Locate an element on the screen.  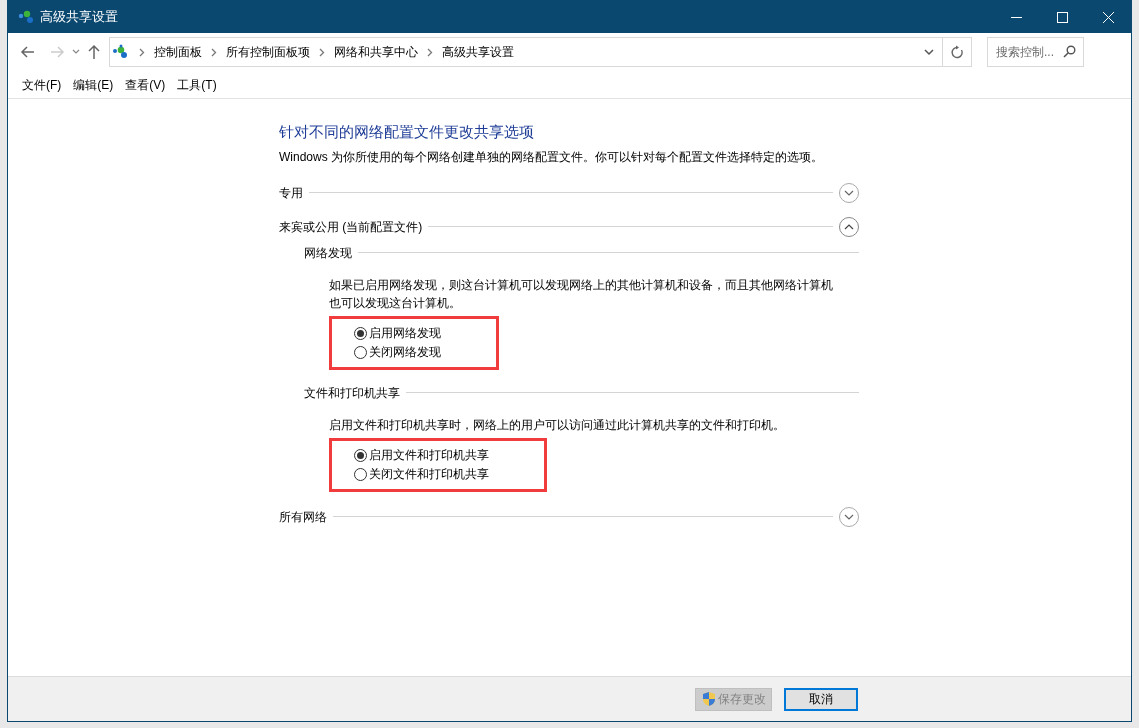
description-text: 如果已启用网络发现，则这台计算机可以发现网络上的其他计算机和设备，而且其他网络计算机也可以发现这台计算机。 is located at coordinates (581, 294).